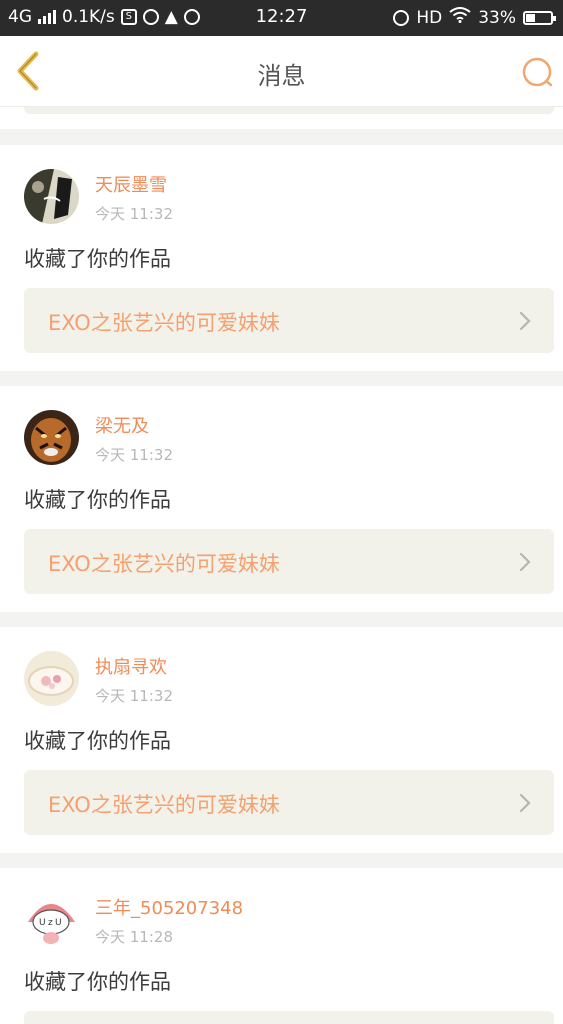 The height and width of the screenshot is (1024, 563). I want to click on hd-indicator: HD, so click(429, 17).